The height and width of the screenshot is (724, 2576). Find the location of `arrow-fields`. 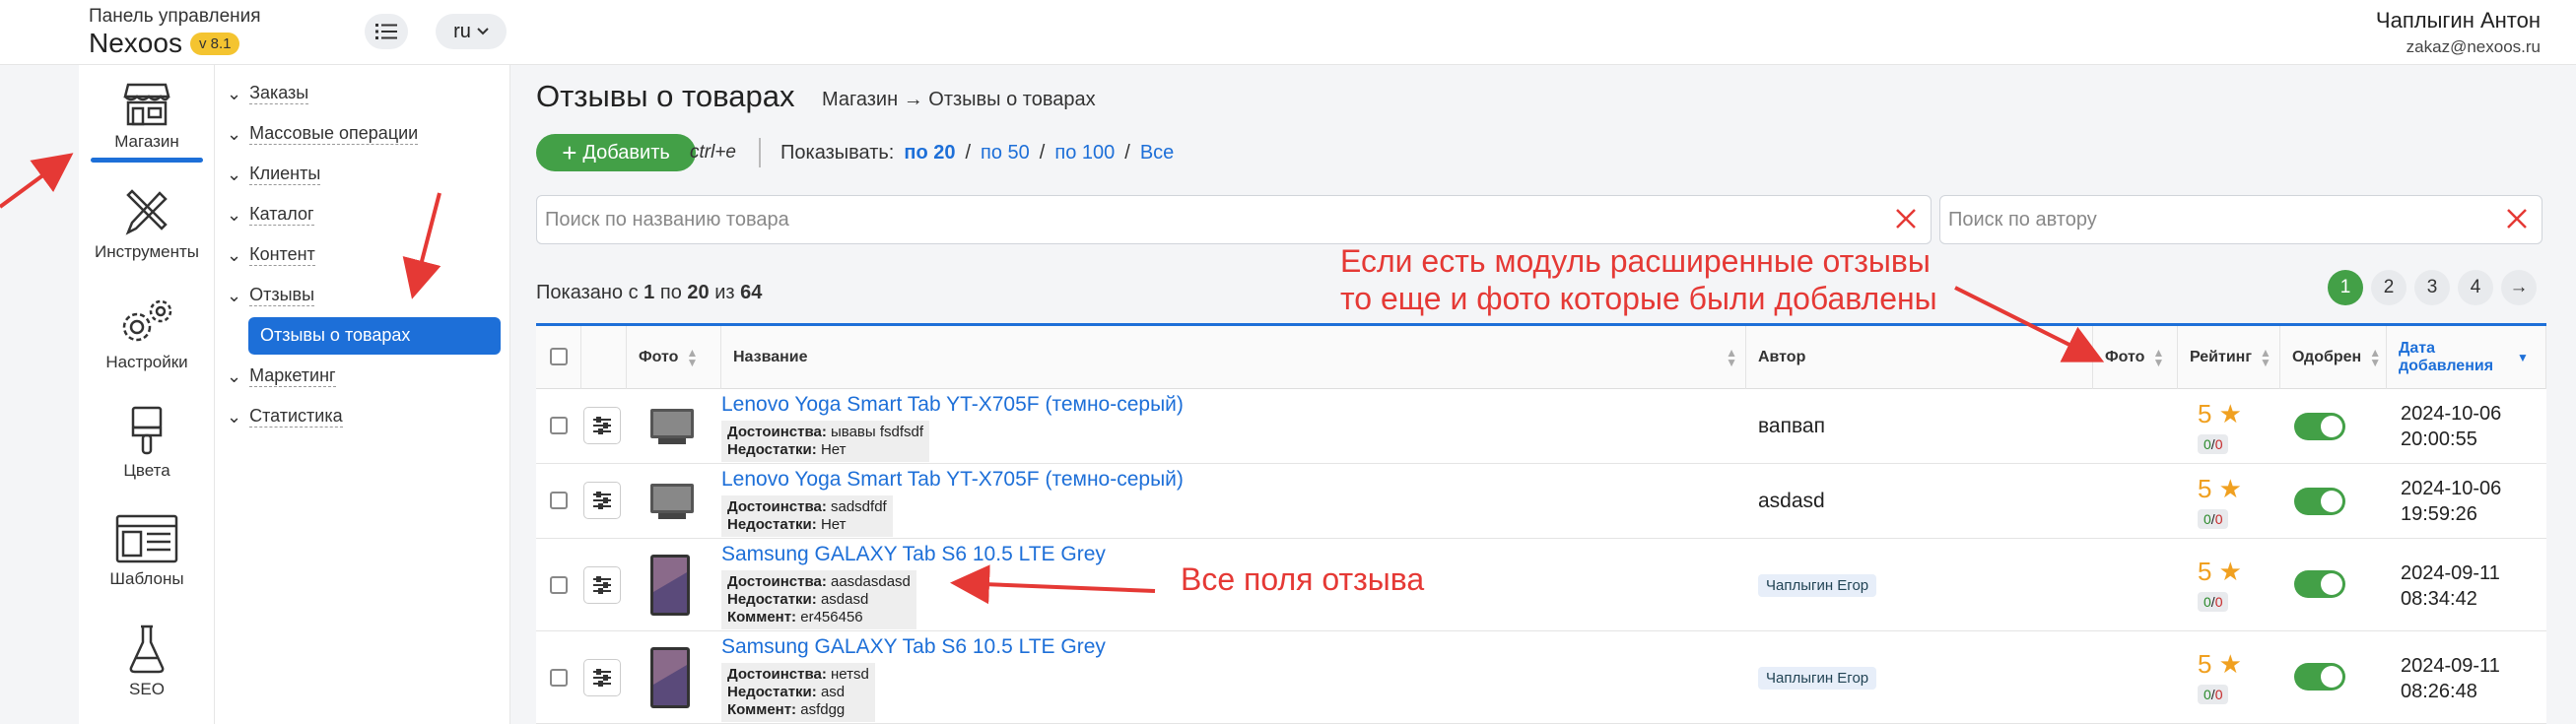

arrow-fields is located at coordinates (1053, 584).